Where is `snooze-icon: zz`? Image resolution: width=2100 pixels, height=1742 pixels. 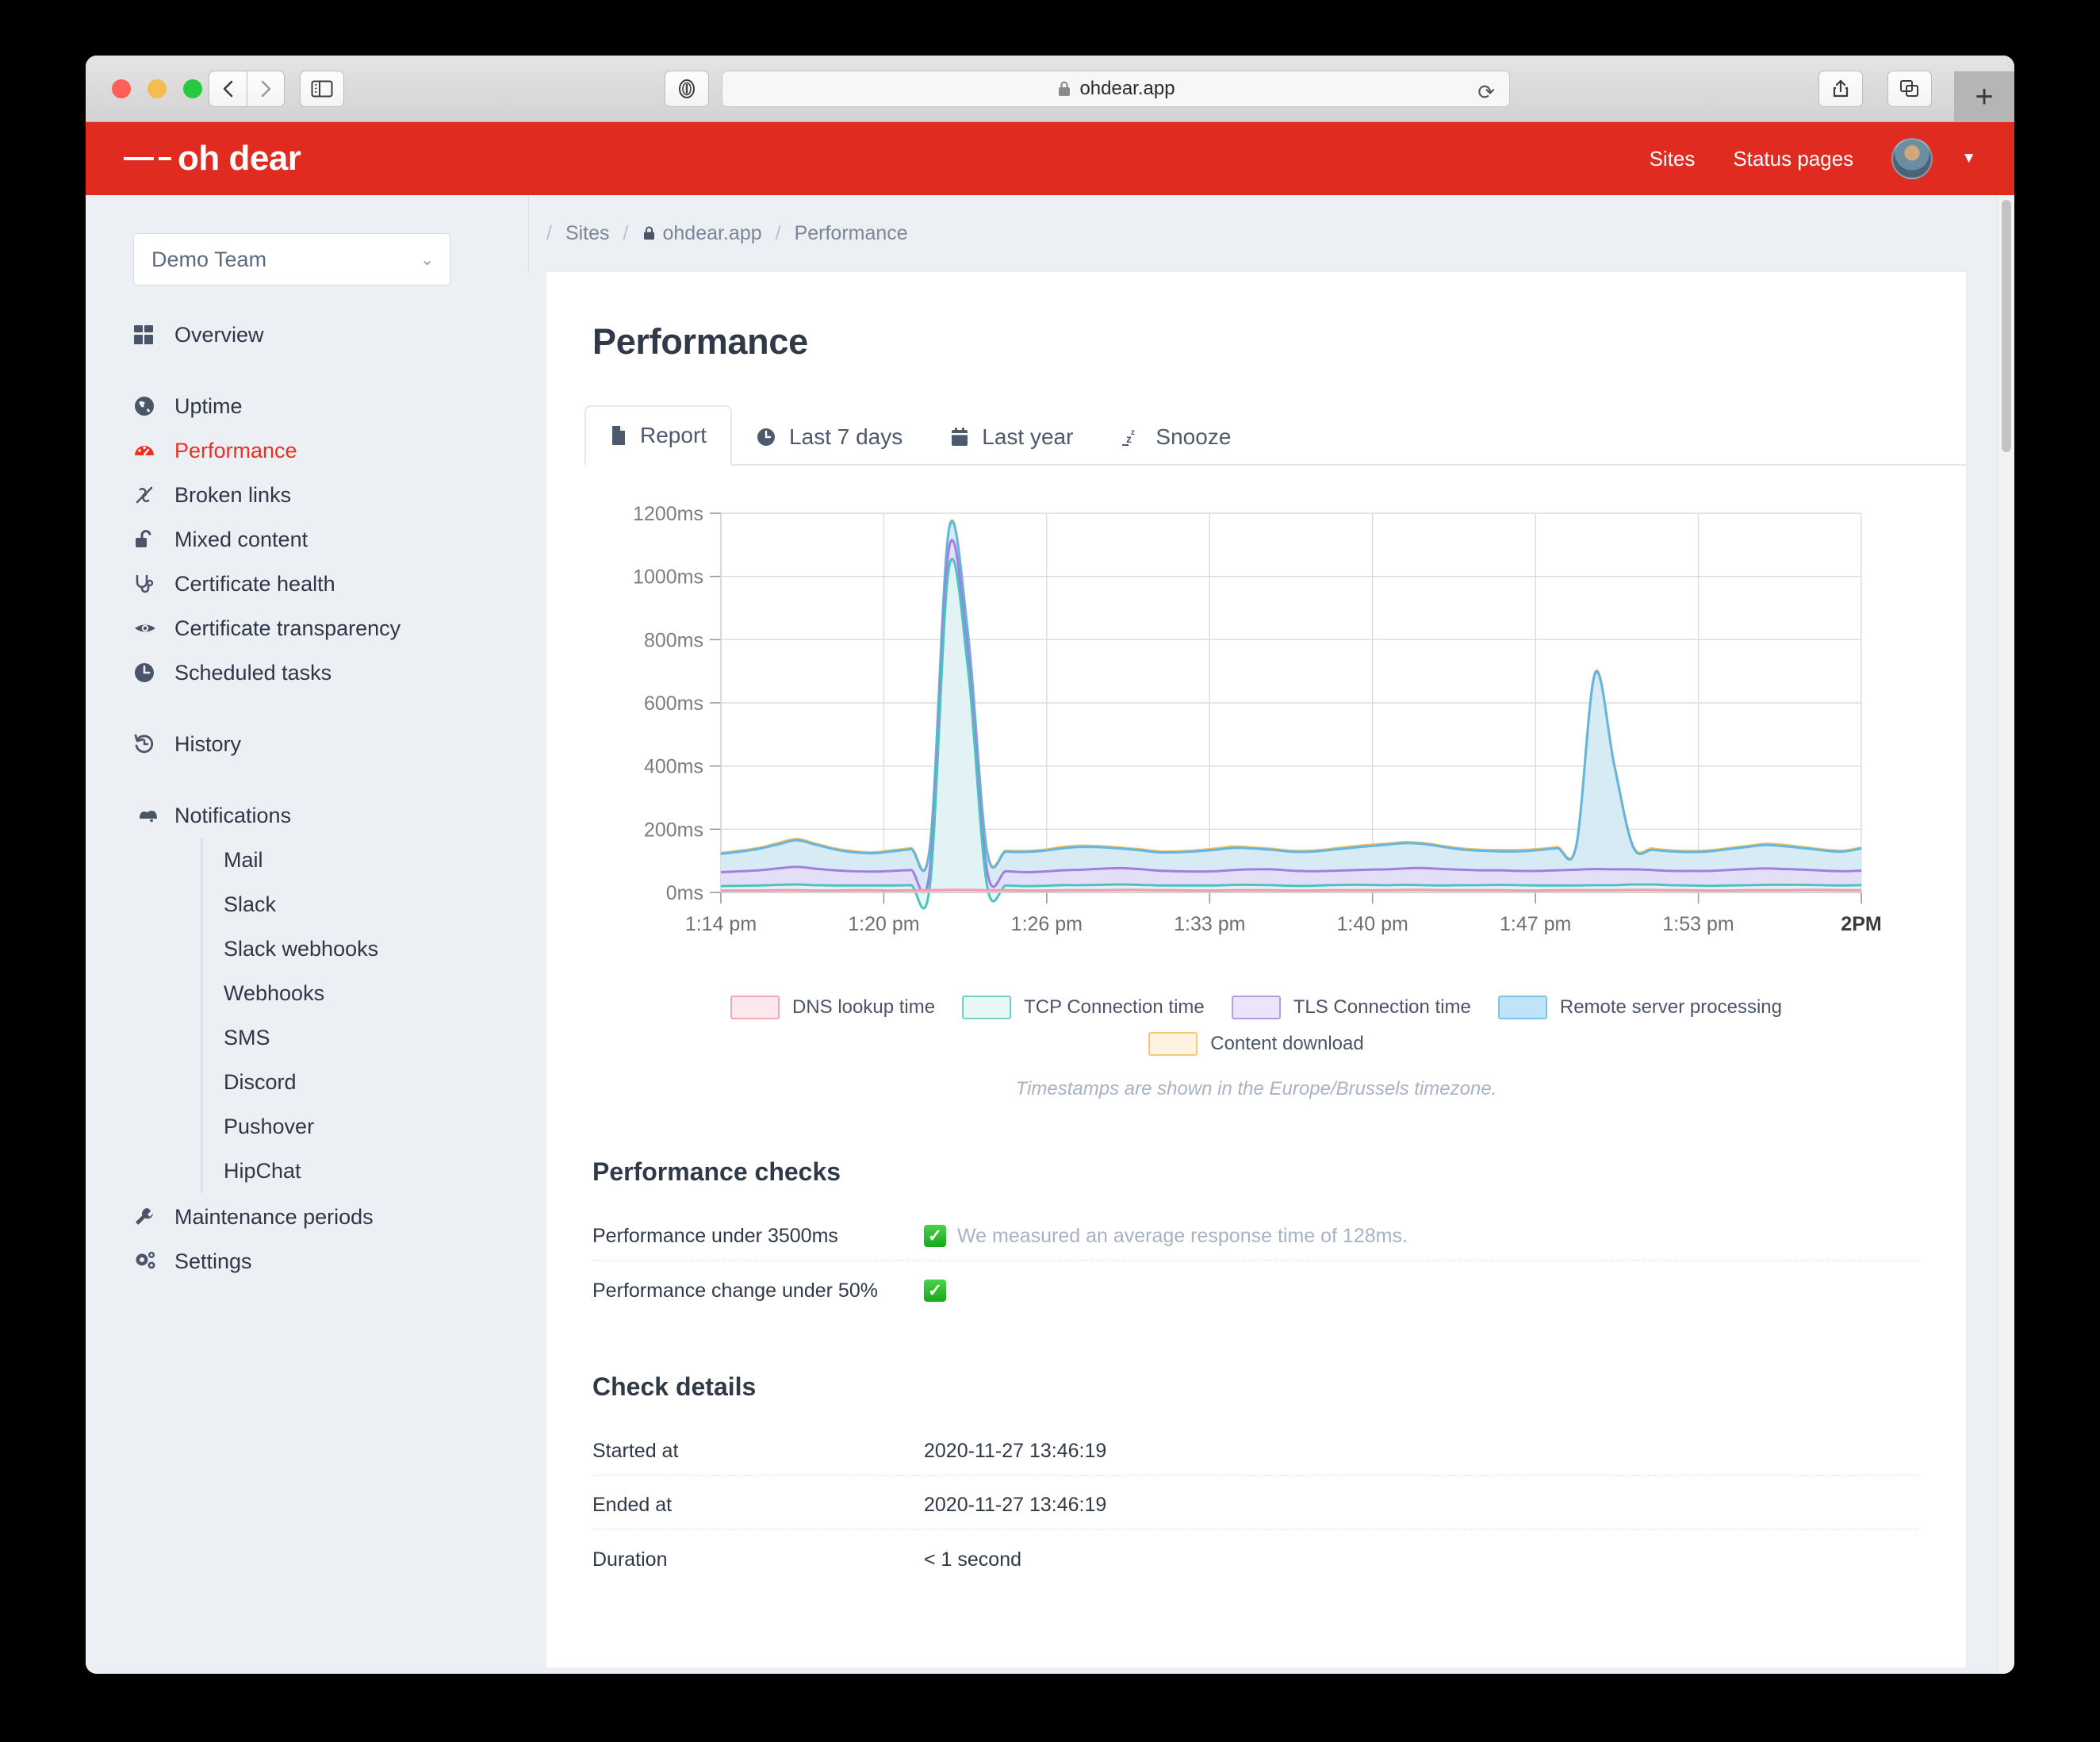 snooze-icon: zz is located at coordinates (1132, 437).